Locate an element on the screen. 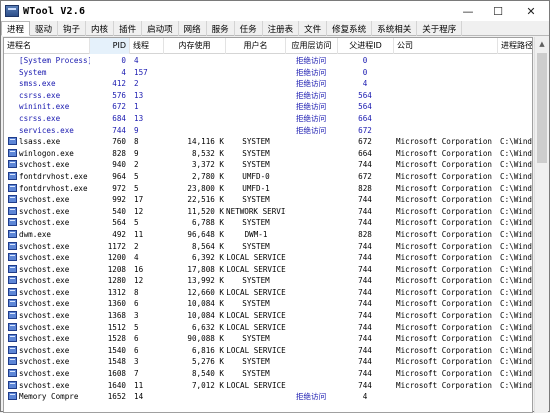  column-header-3: 内存使用 is located at coordinates (195, 46).